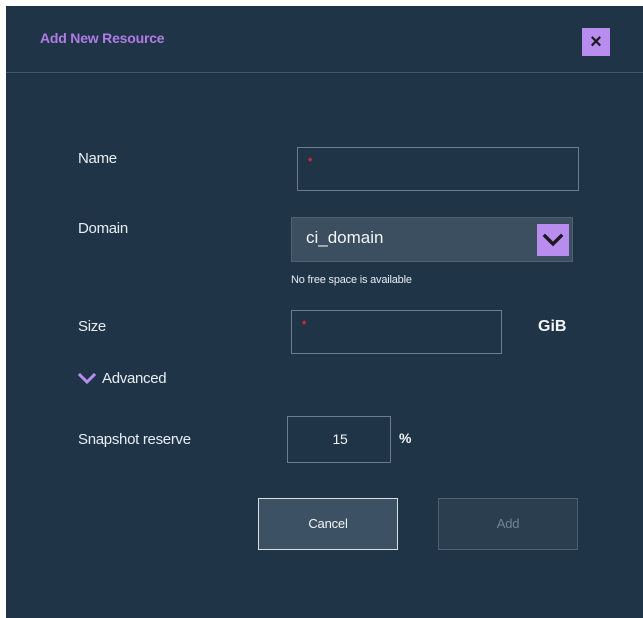 The height and width of the screenshot is (618, 643). What do you see at coordinates (92, 326) in the screenshot?
I see `size-label: Size` at bounding box center [92, 326].